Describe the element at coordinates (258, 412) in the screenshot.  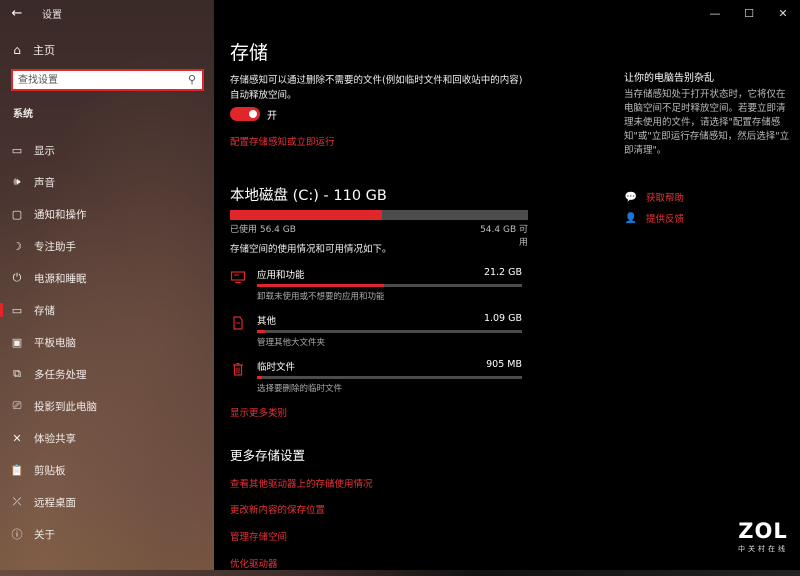
I see `show-more-categories-link: 显示更多类别` at that location.